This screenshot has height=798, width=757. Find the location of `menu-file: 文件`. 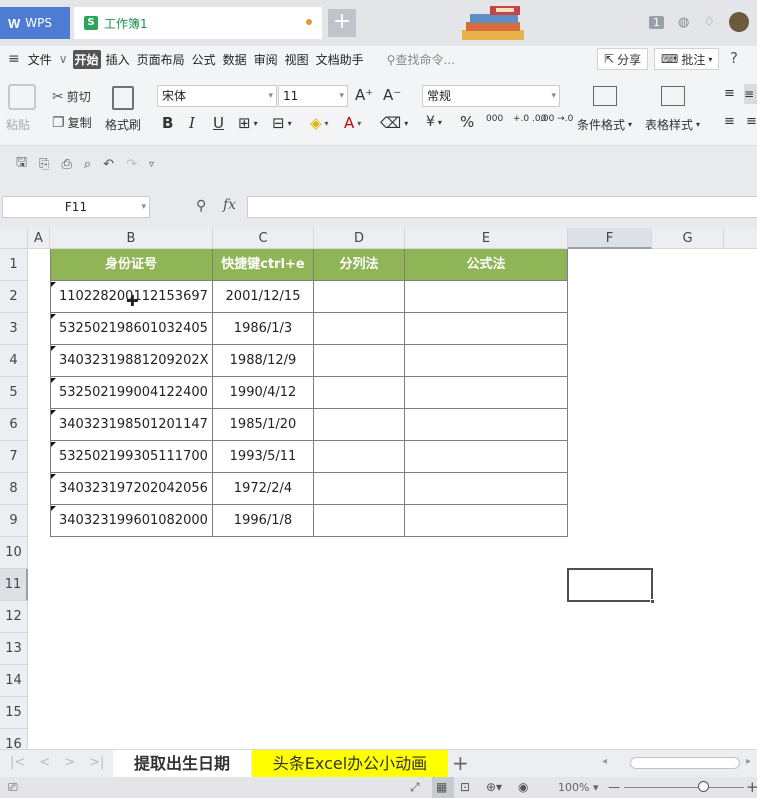

menu-file: 文件 is located at coordinates (40, 59).